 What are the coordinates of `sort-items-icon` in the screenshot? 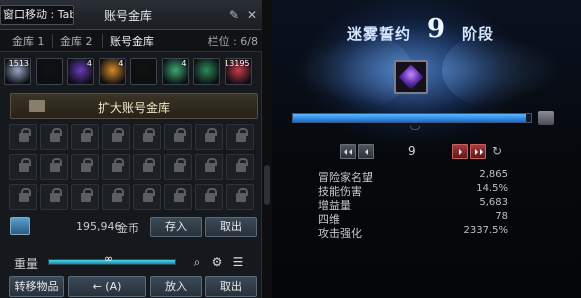 It's located at (20, 226).